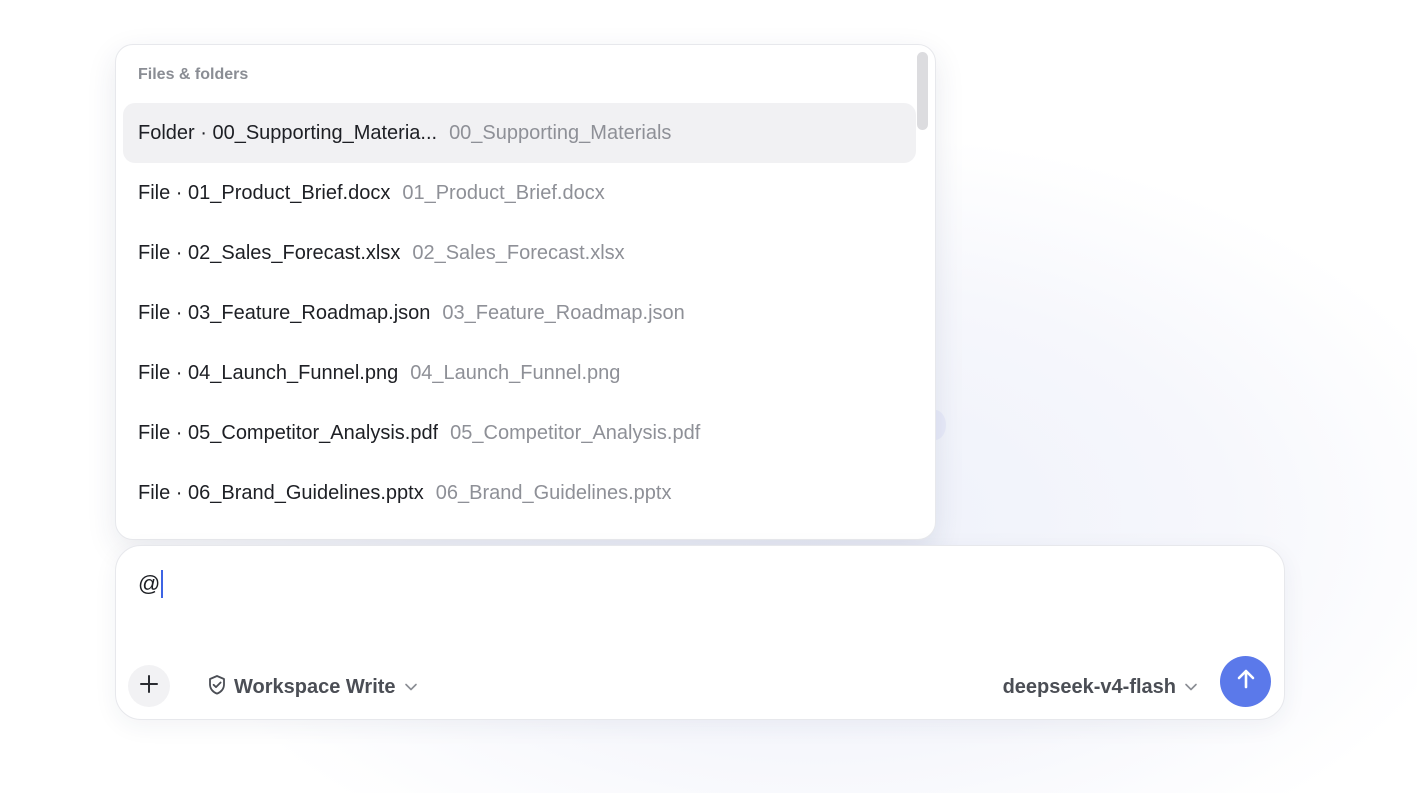  I want to click on plus-icon, so click(149, 686).